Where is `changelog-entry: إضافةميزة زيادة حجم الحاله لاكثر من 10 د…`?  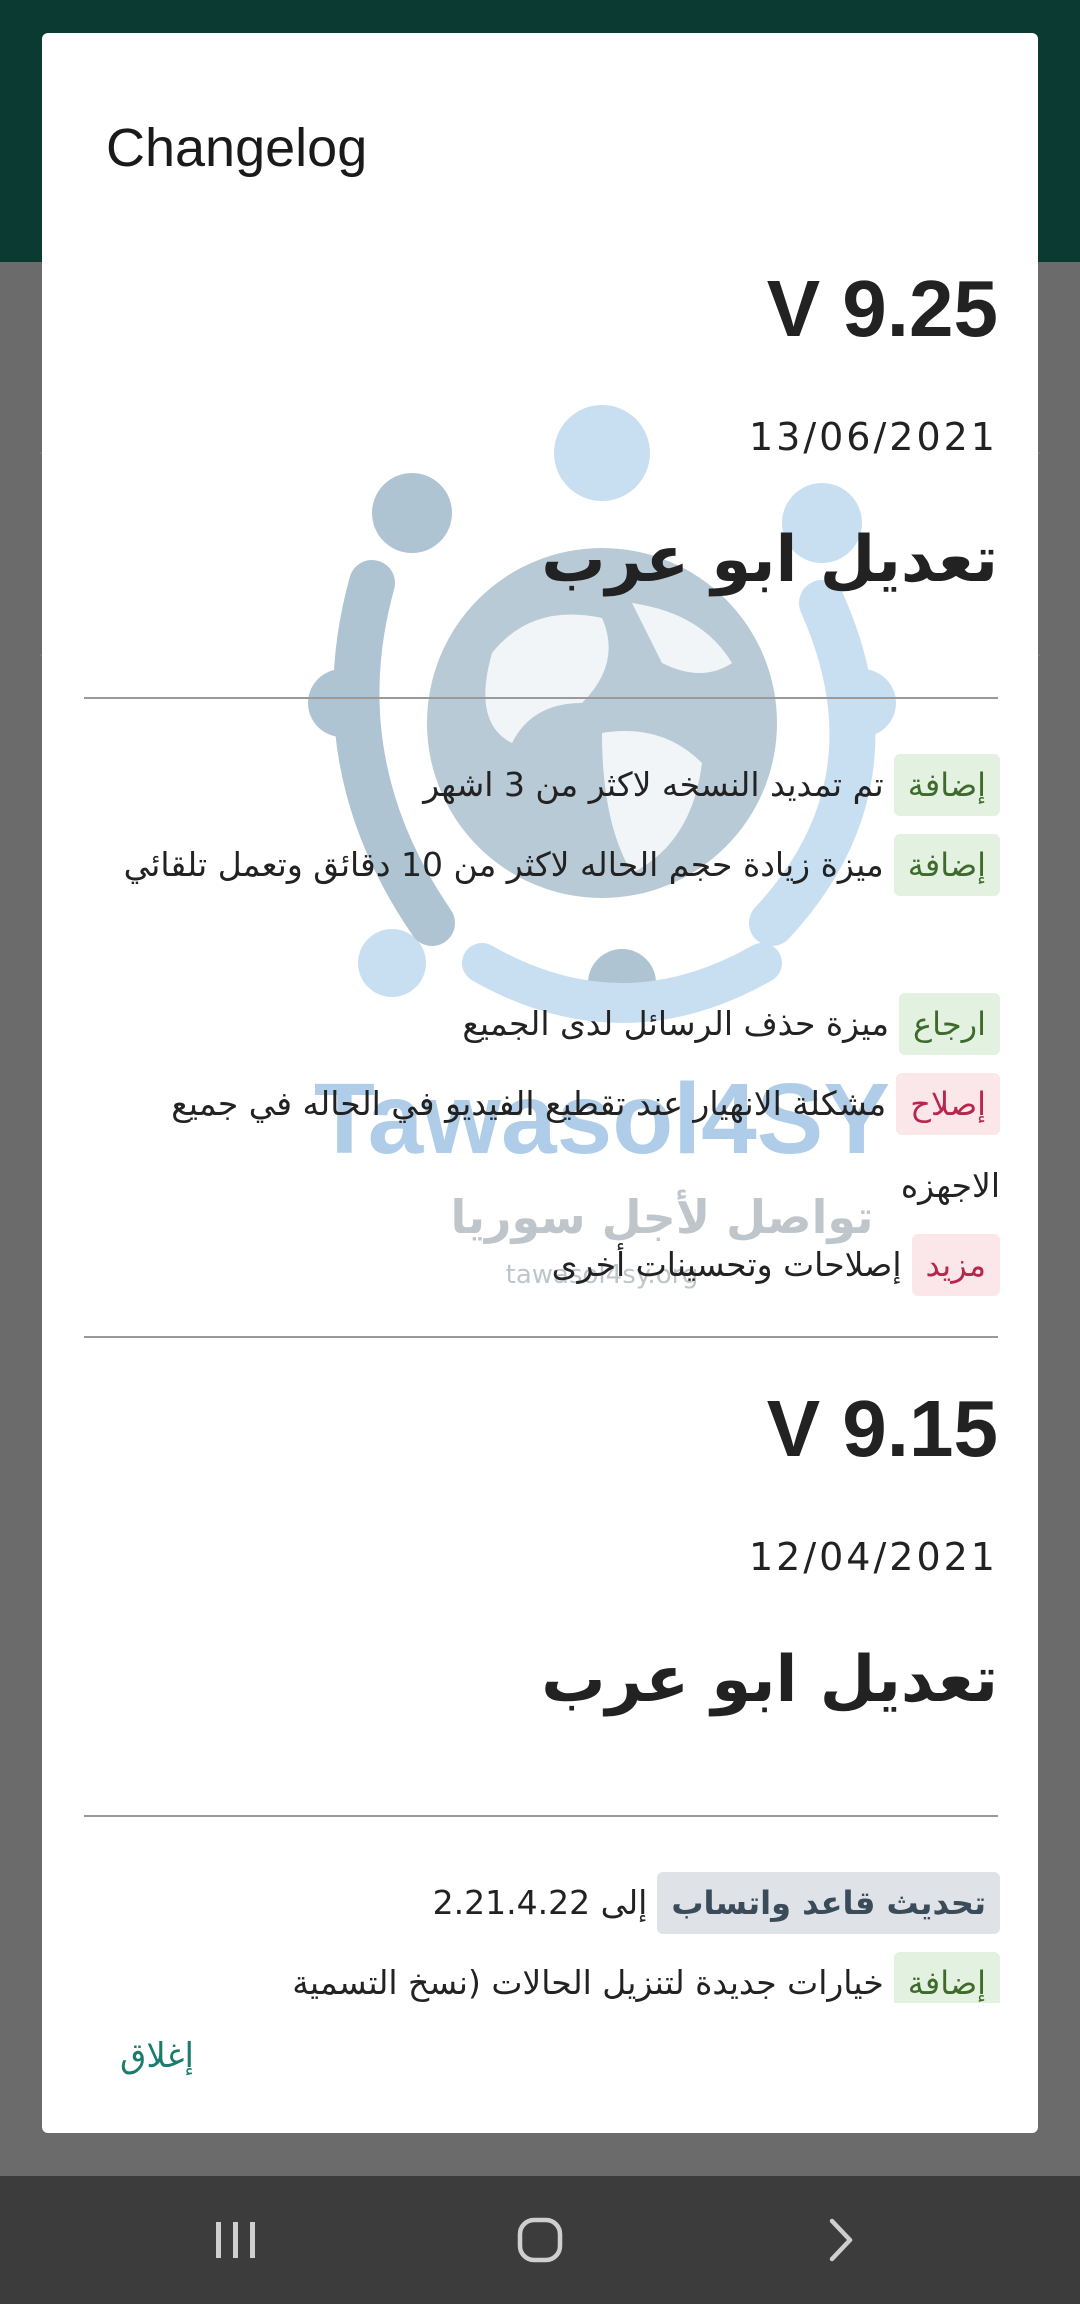 changelog-entry: إضافةميزة زيادة حجم الحاله لاكثر من 10 د… is located at coordinates (535, 865).